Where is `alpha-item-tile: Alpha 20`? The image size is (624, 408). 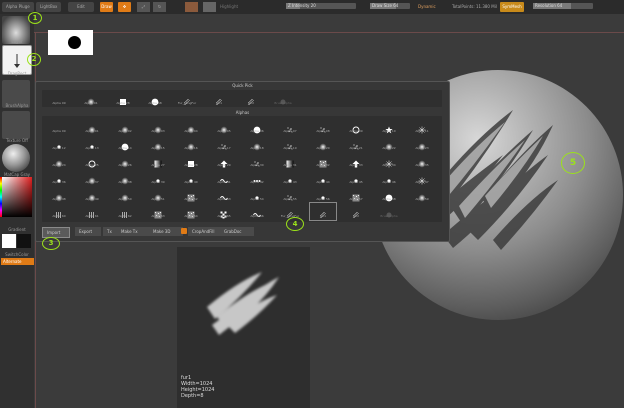 alpha-item-tile: Alpha 20 is located at coordinates (323, 143).